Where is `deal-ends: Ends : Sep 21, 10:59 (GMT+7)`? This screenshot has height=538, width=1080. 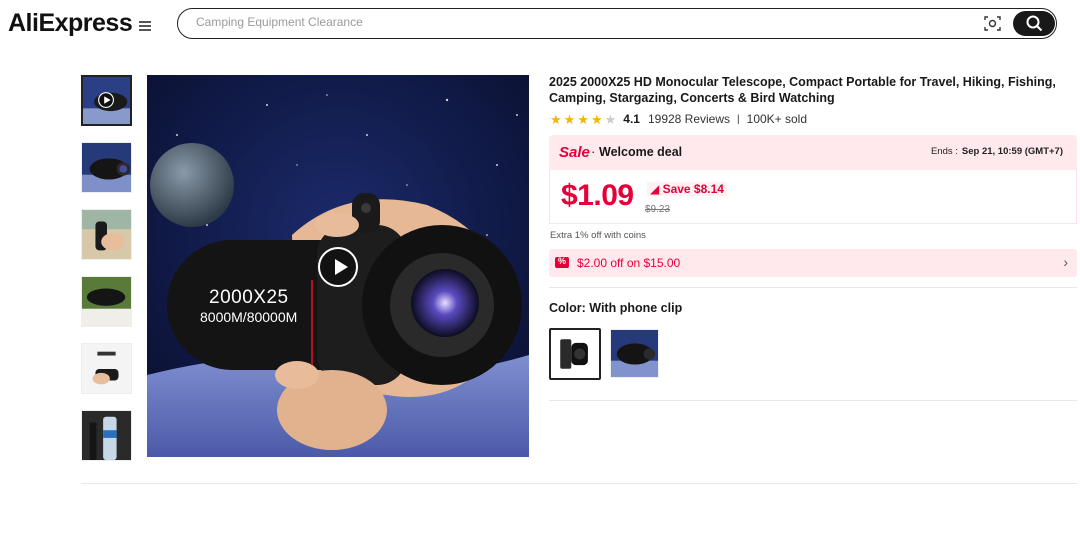 deal-ends: Ends : Sep 21, 10:59 (GMT+7) is located at coordinates (997, 151).